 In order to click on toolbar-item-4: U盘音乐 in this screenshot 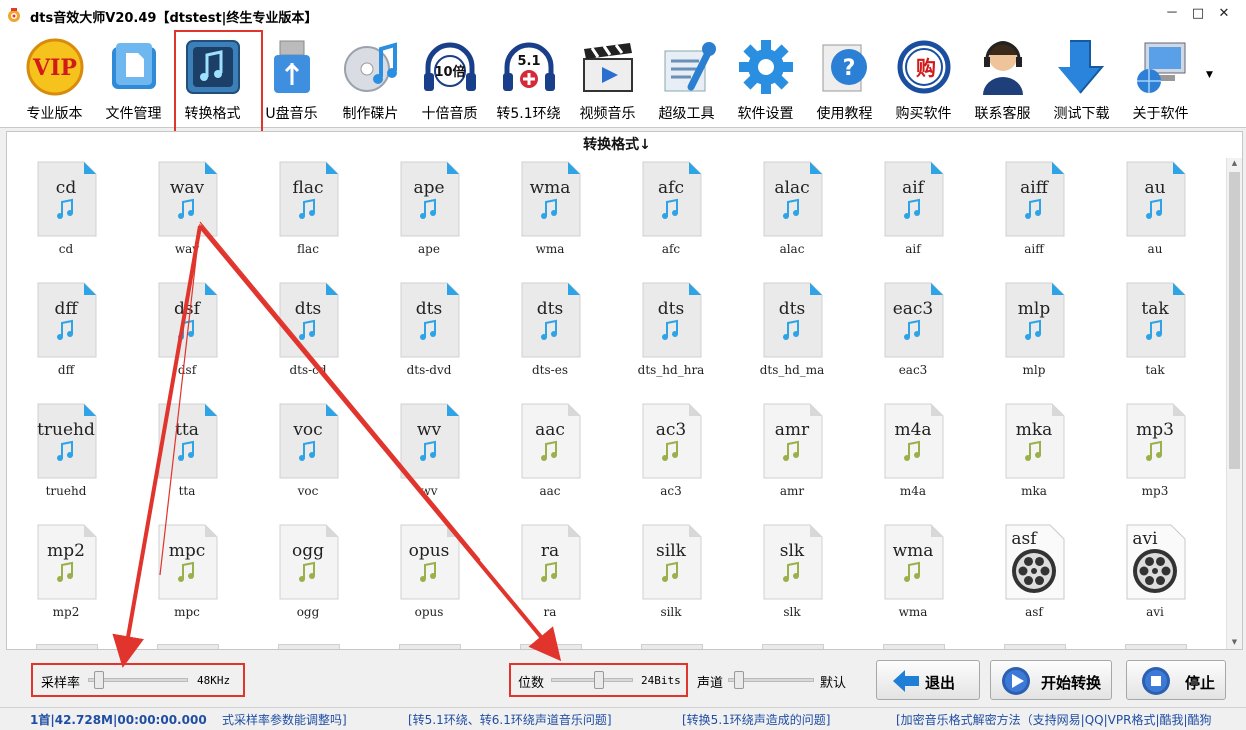, I will do `click(291, 79)`.